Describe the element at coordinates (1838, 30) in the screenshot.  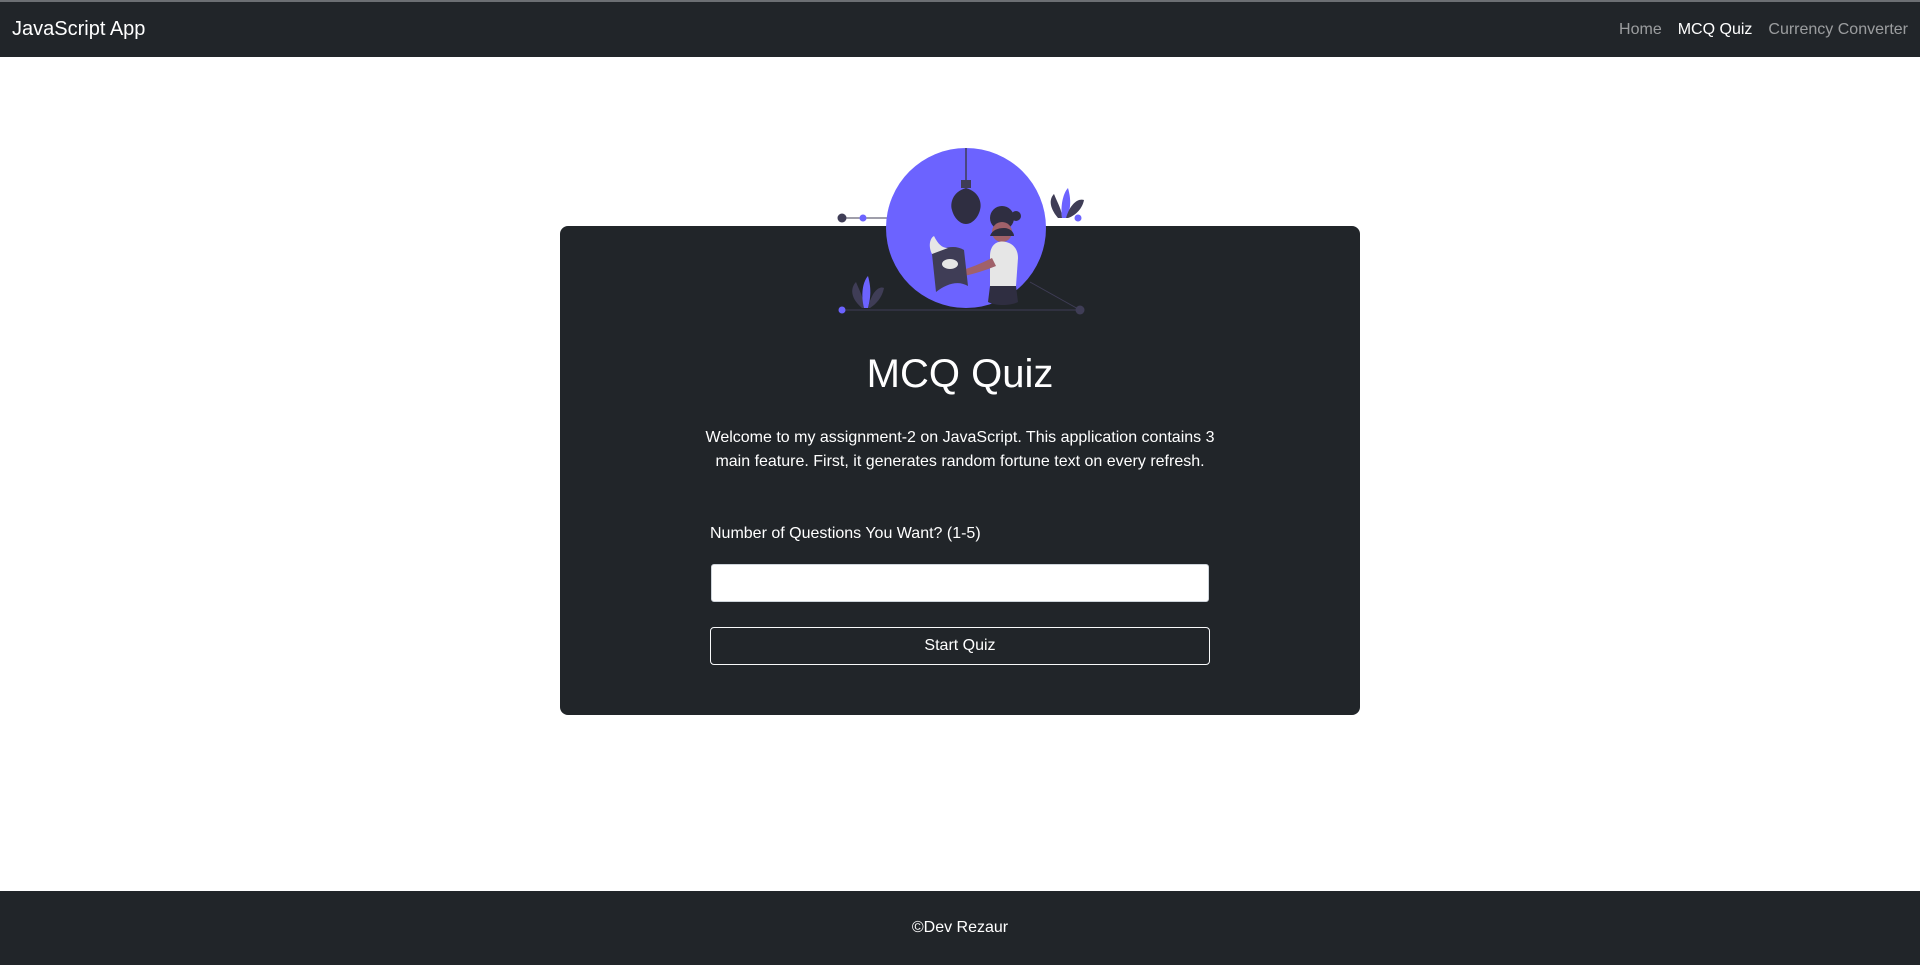
I see `nav-currency-converter-link: Currency Converter` at that location.